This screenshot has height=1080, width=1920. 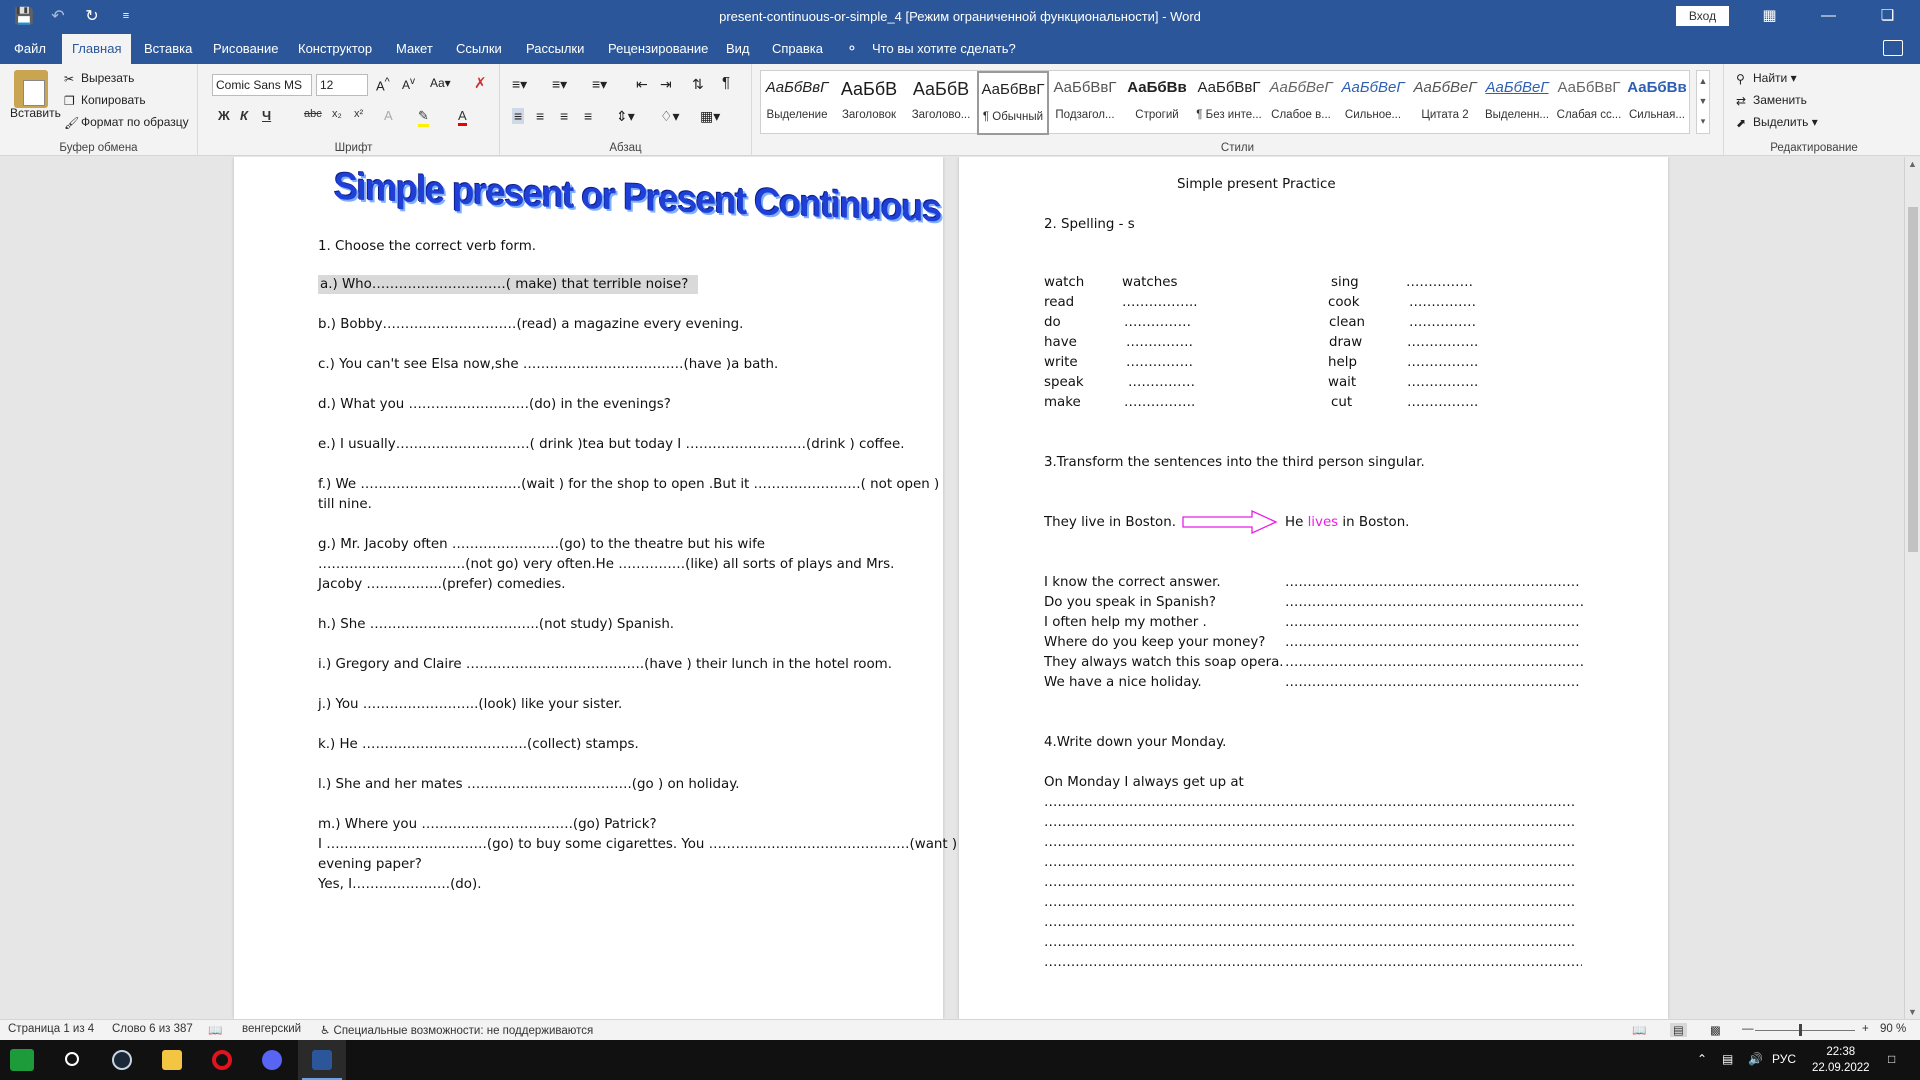 I want to click on change-case-icon: Aa▾, so click(x=440, y=83).